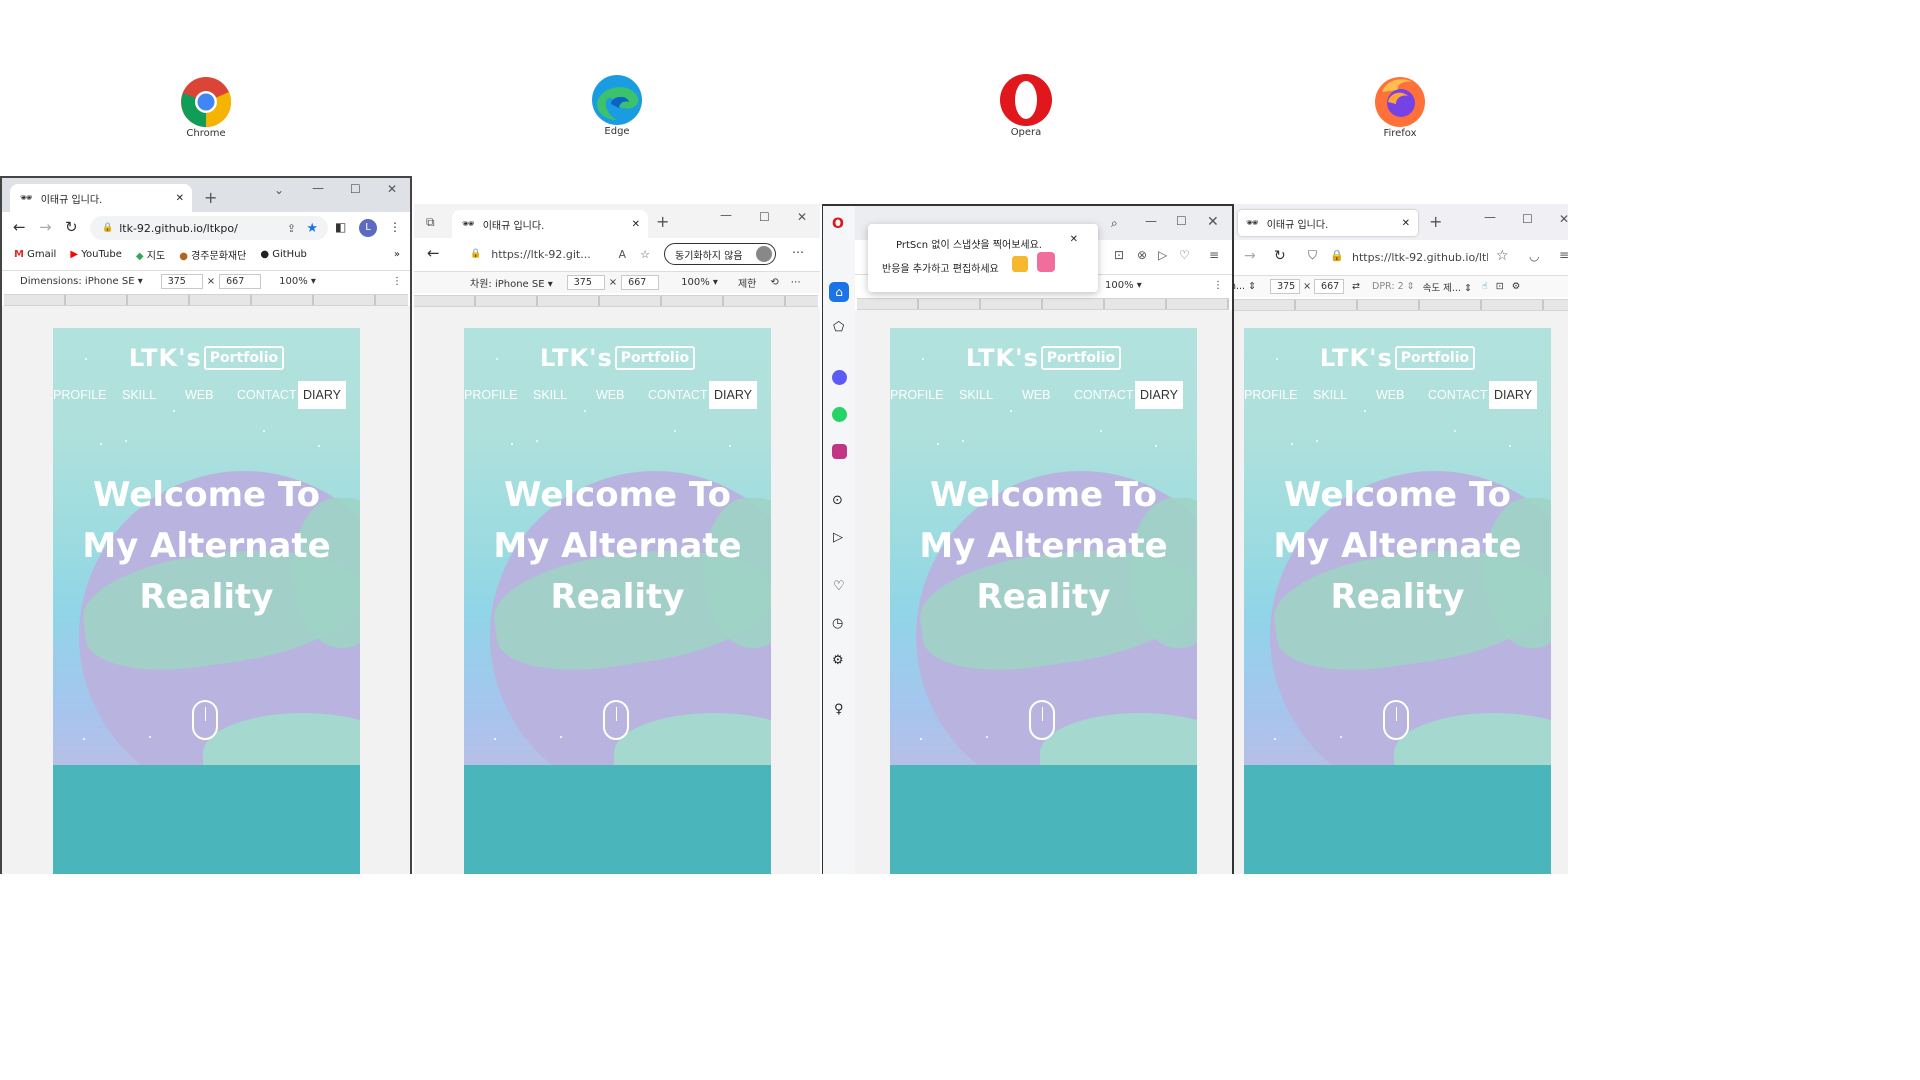 This screenshot has height=1080, width=1920. Describe the element at coordinates (636, 224) in the screenshot. I see `tab-close-icon: ✕` at that location.